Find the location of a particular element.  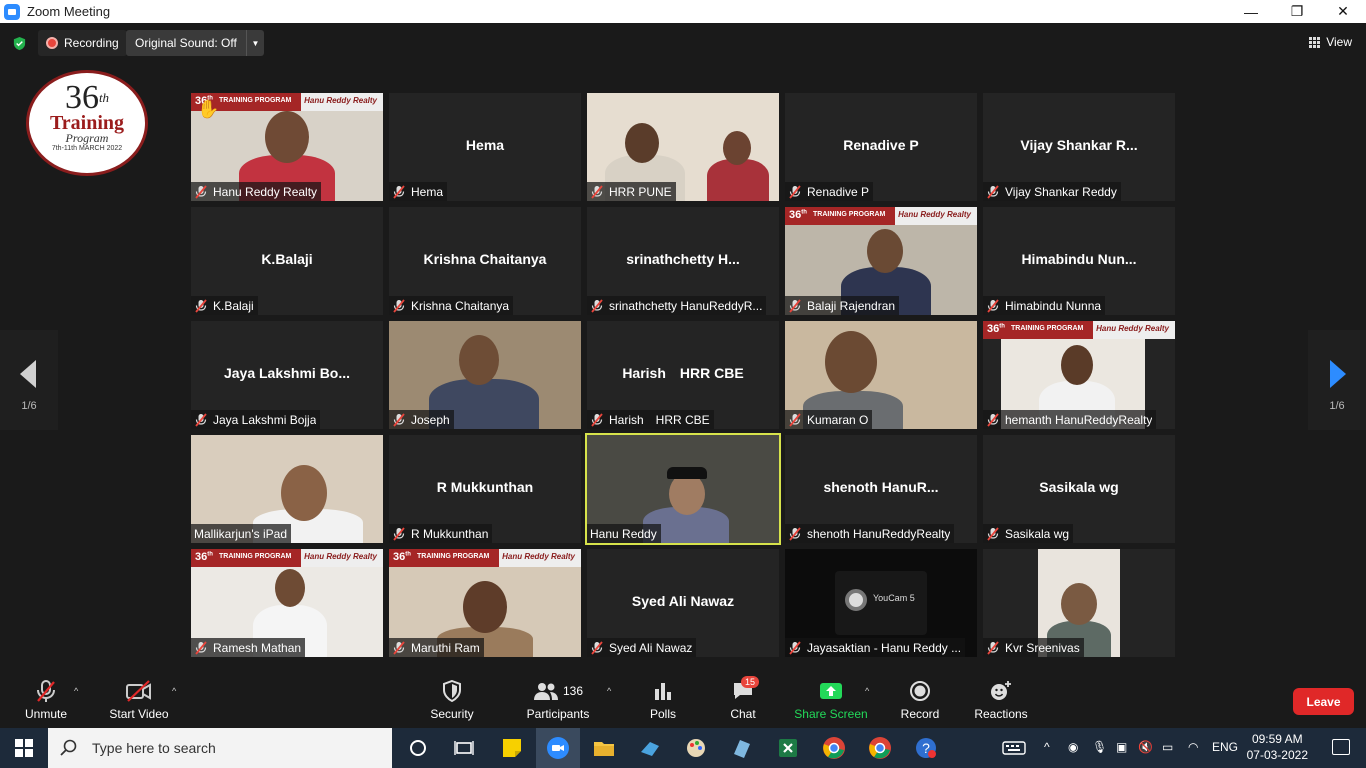

participant-tile: Harish HRR CBE Harish HRR CBE is located at coordinates (683, 375).